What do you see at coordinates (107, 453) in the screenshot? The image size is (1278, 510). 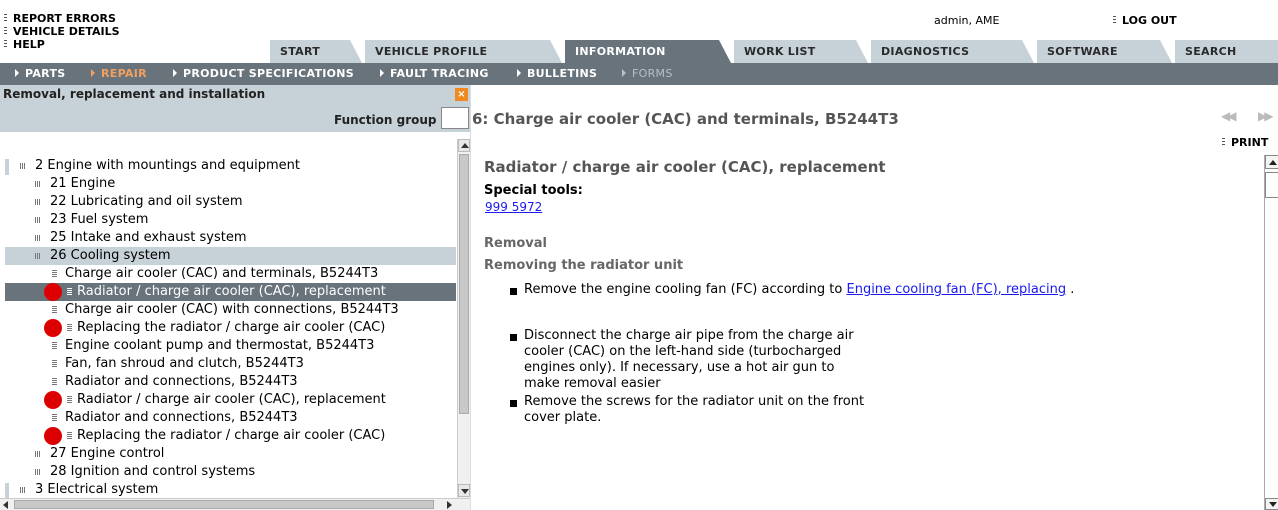 I see `tree-item-label: 27 Engine control` at bounding box center [107, 453].